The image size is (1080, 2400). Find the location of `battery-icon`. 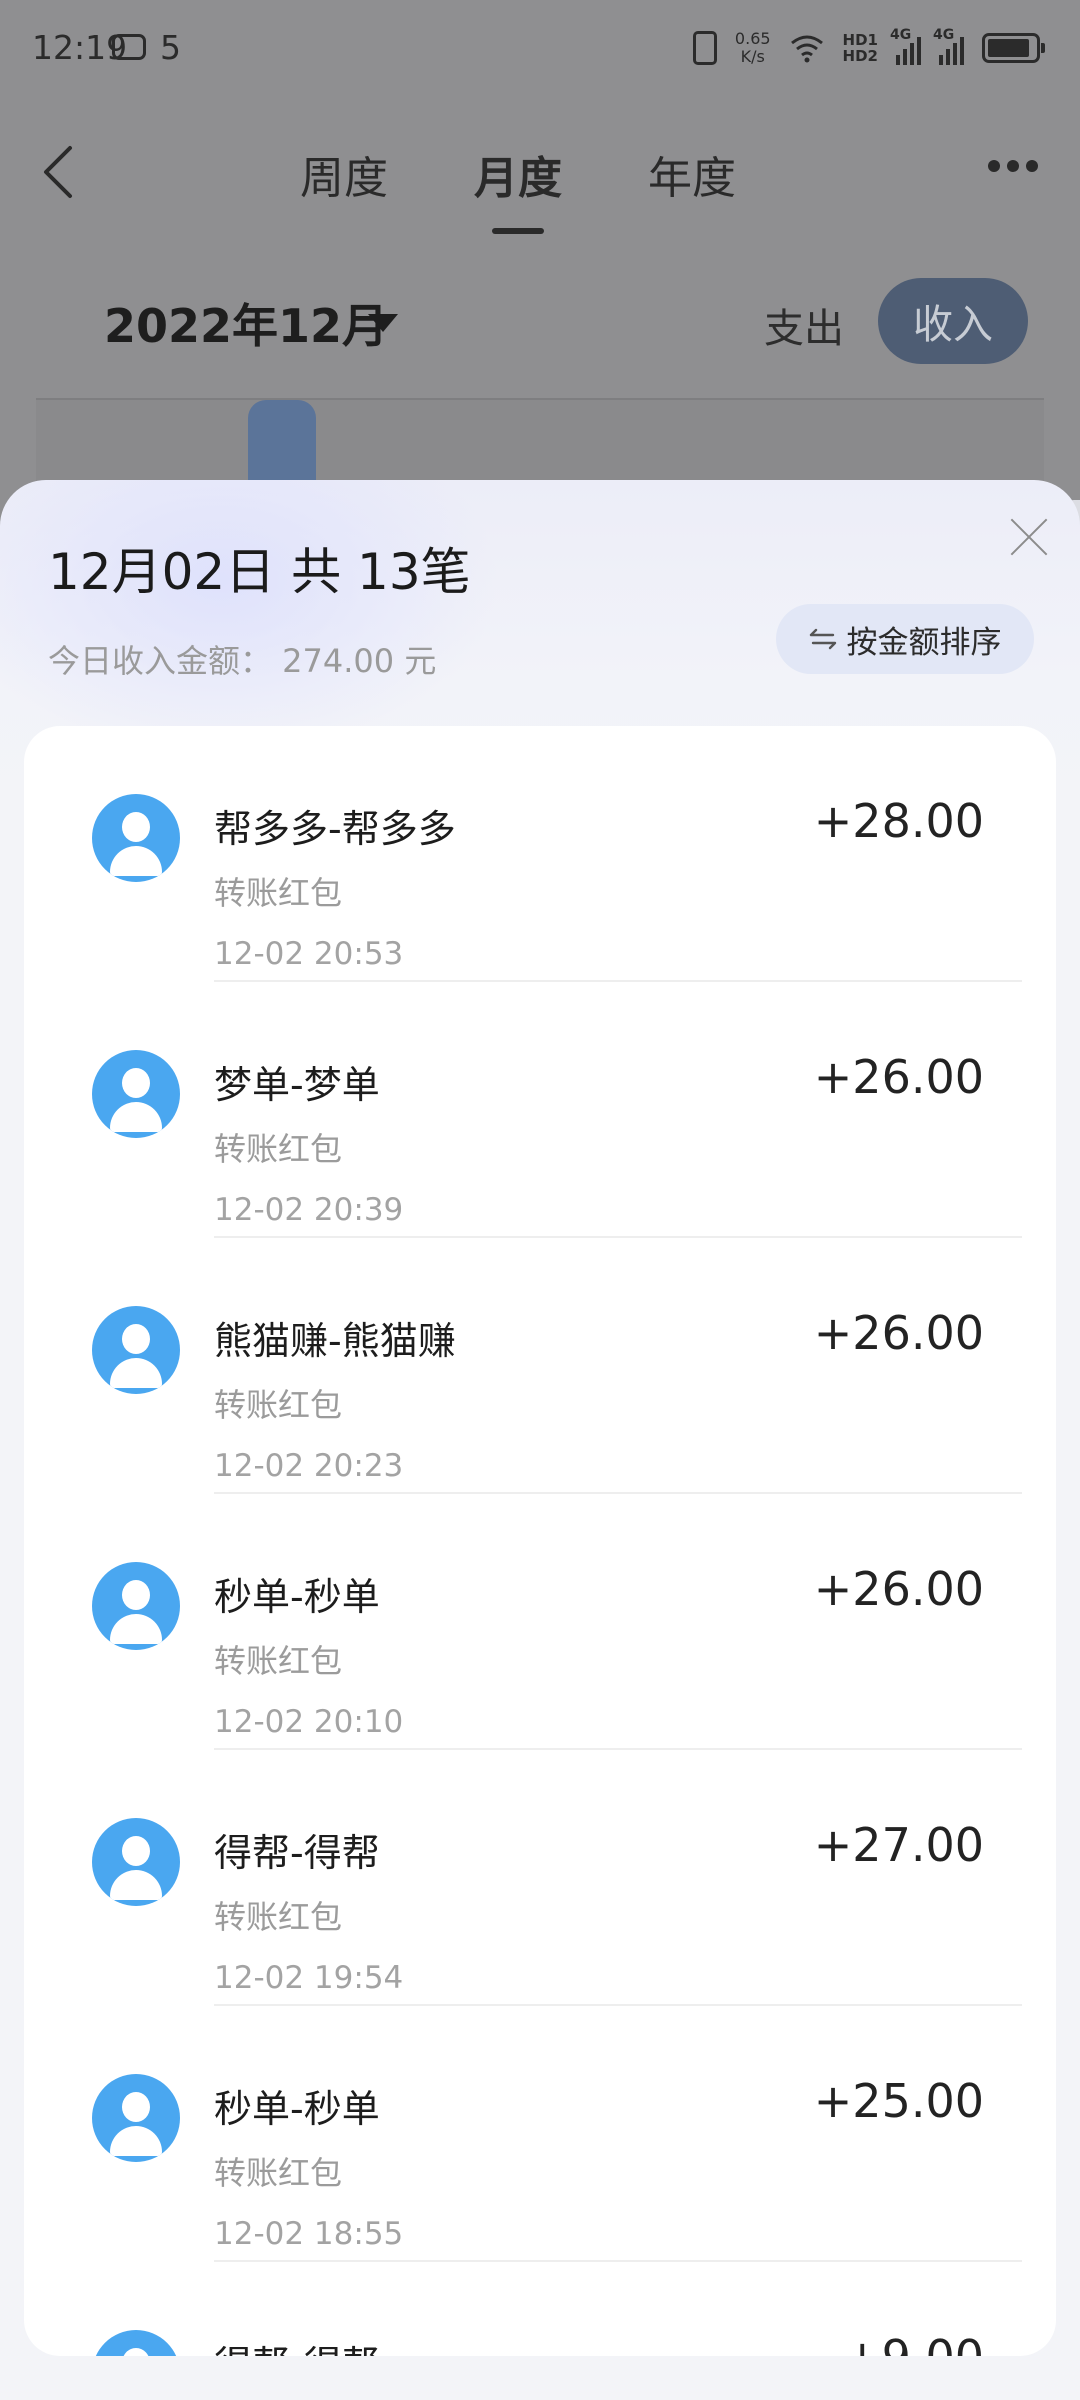

battery-icon is located at coordinates (1013, 48).